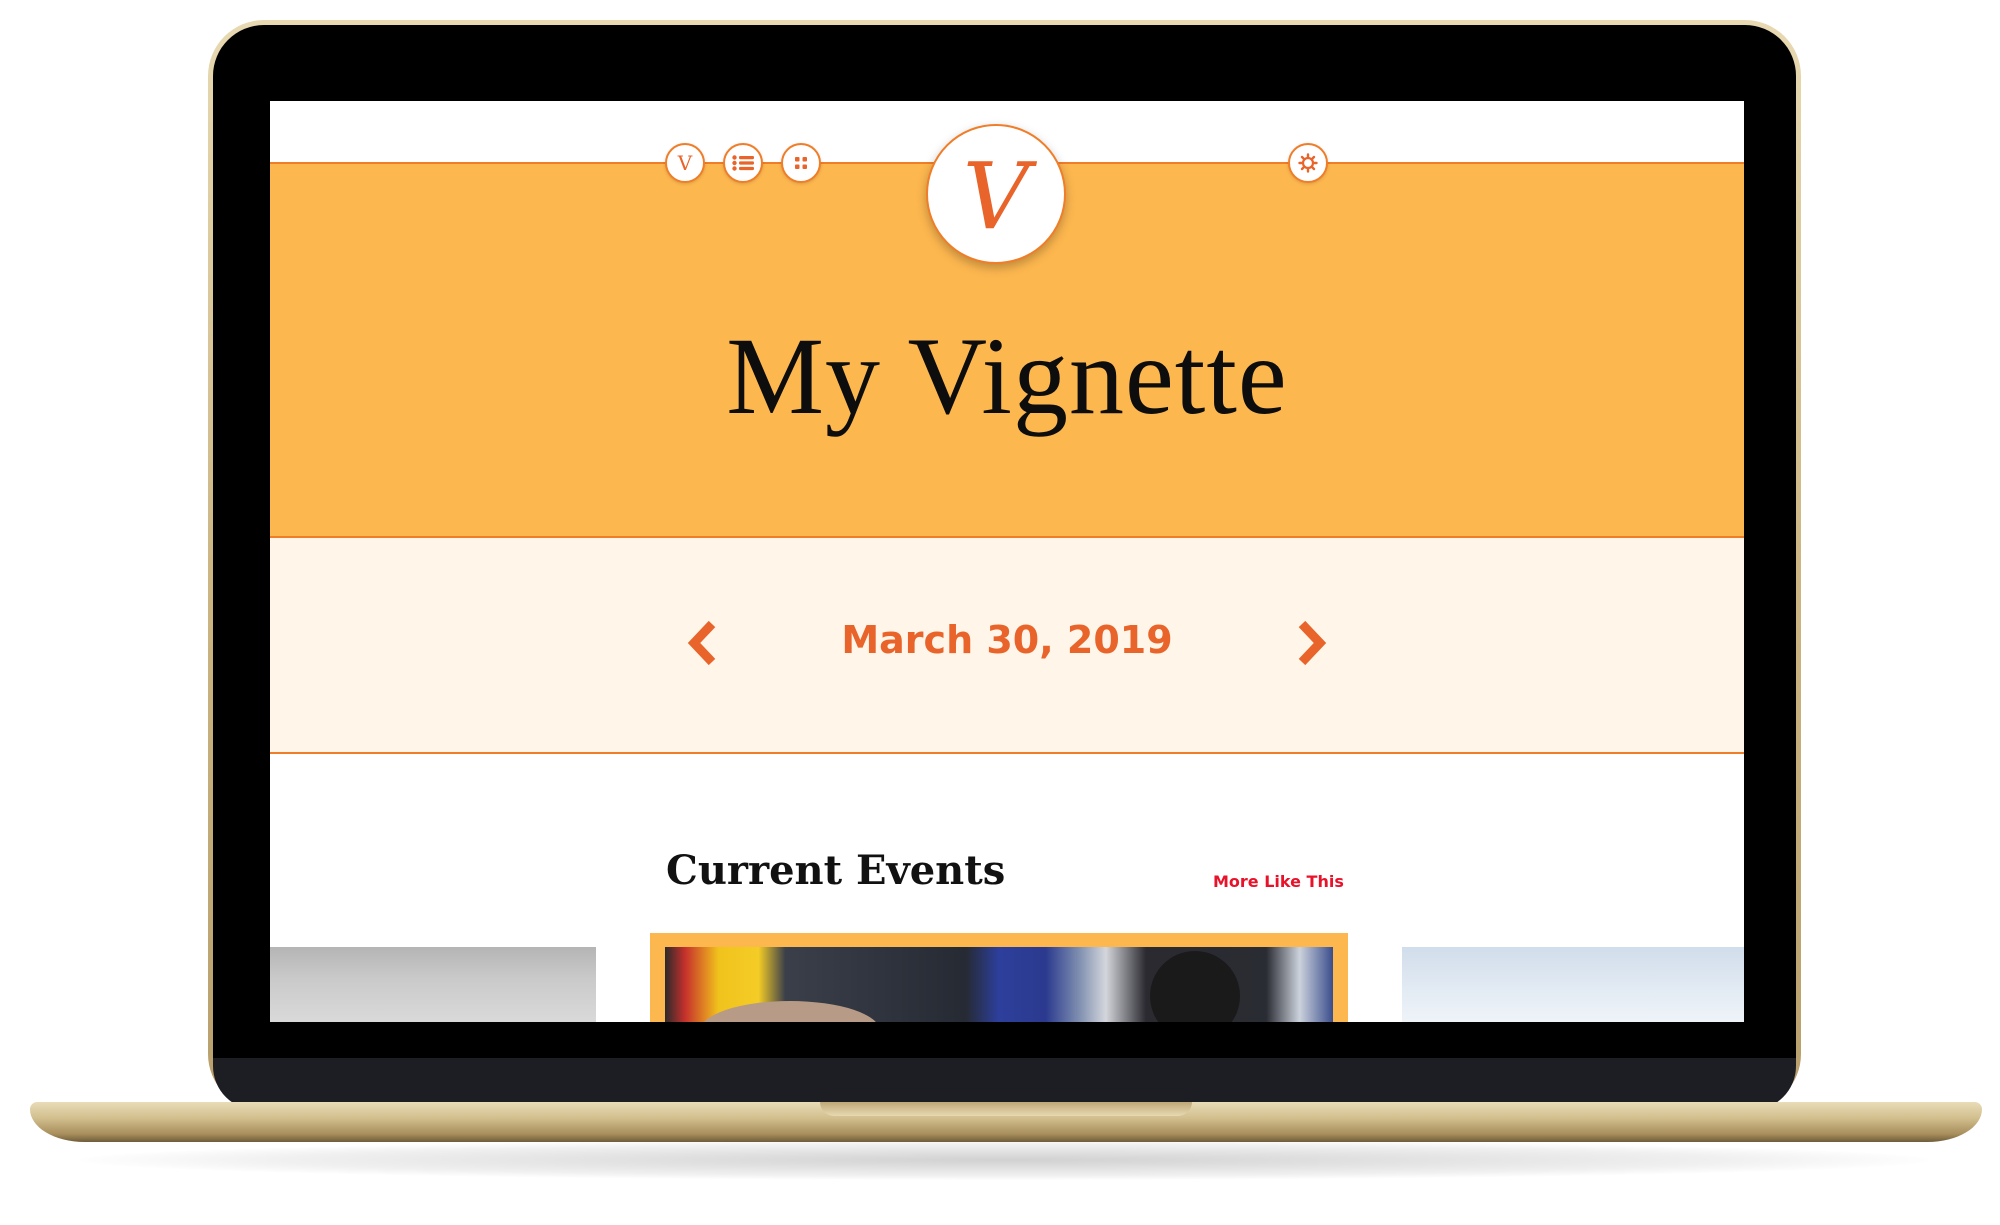 The height and width of the screenshot is (1225, 2000). Describe the element at coordinates (1278, 882) in the screenshot. I see `more-like-this-link: More Like This` at that location.